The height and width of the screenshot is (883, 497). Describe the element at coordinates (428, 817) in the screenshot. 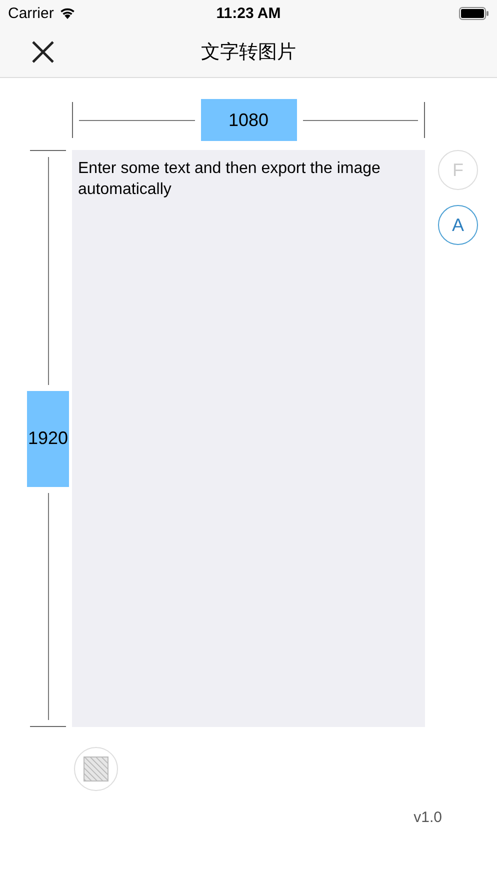

I see `version-label: v1.0` at that location.